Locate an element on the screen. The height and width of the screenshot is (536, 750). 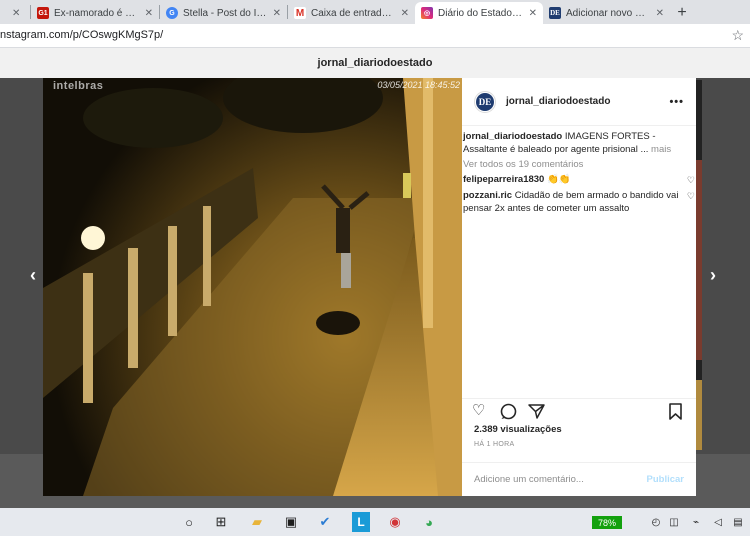
bookmark-star-icon: ☆ is located at coordinates (737, 35).